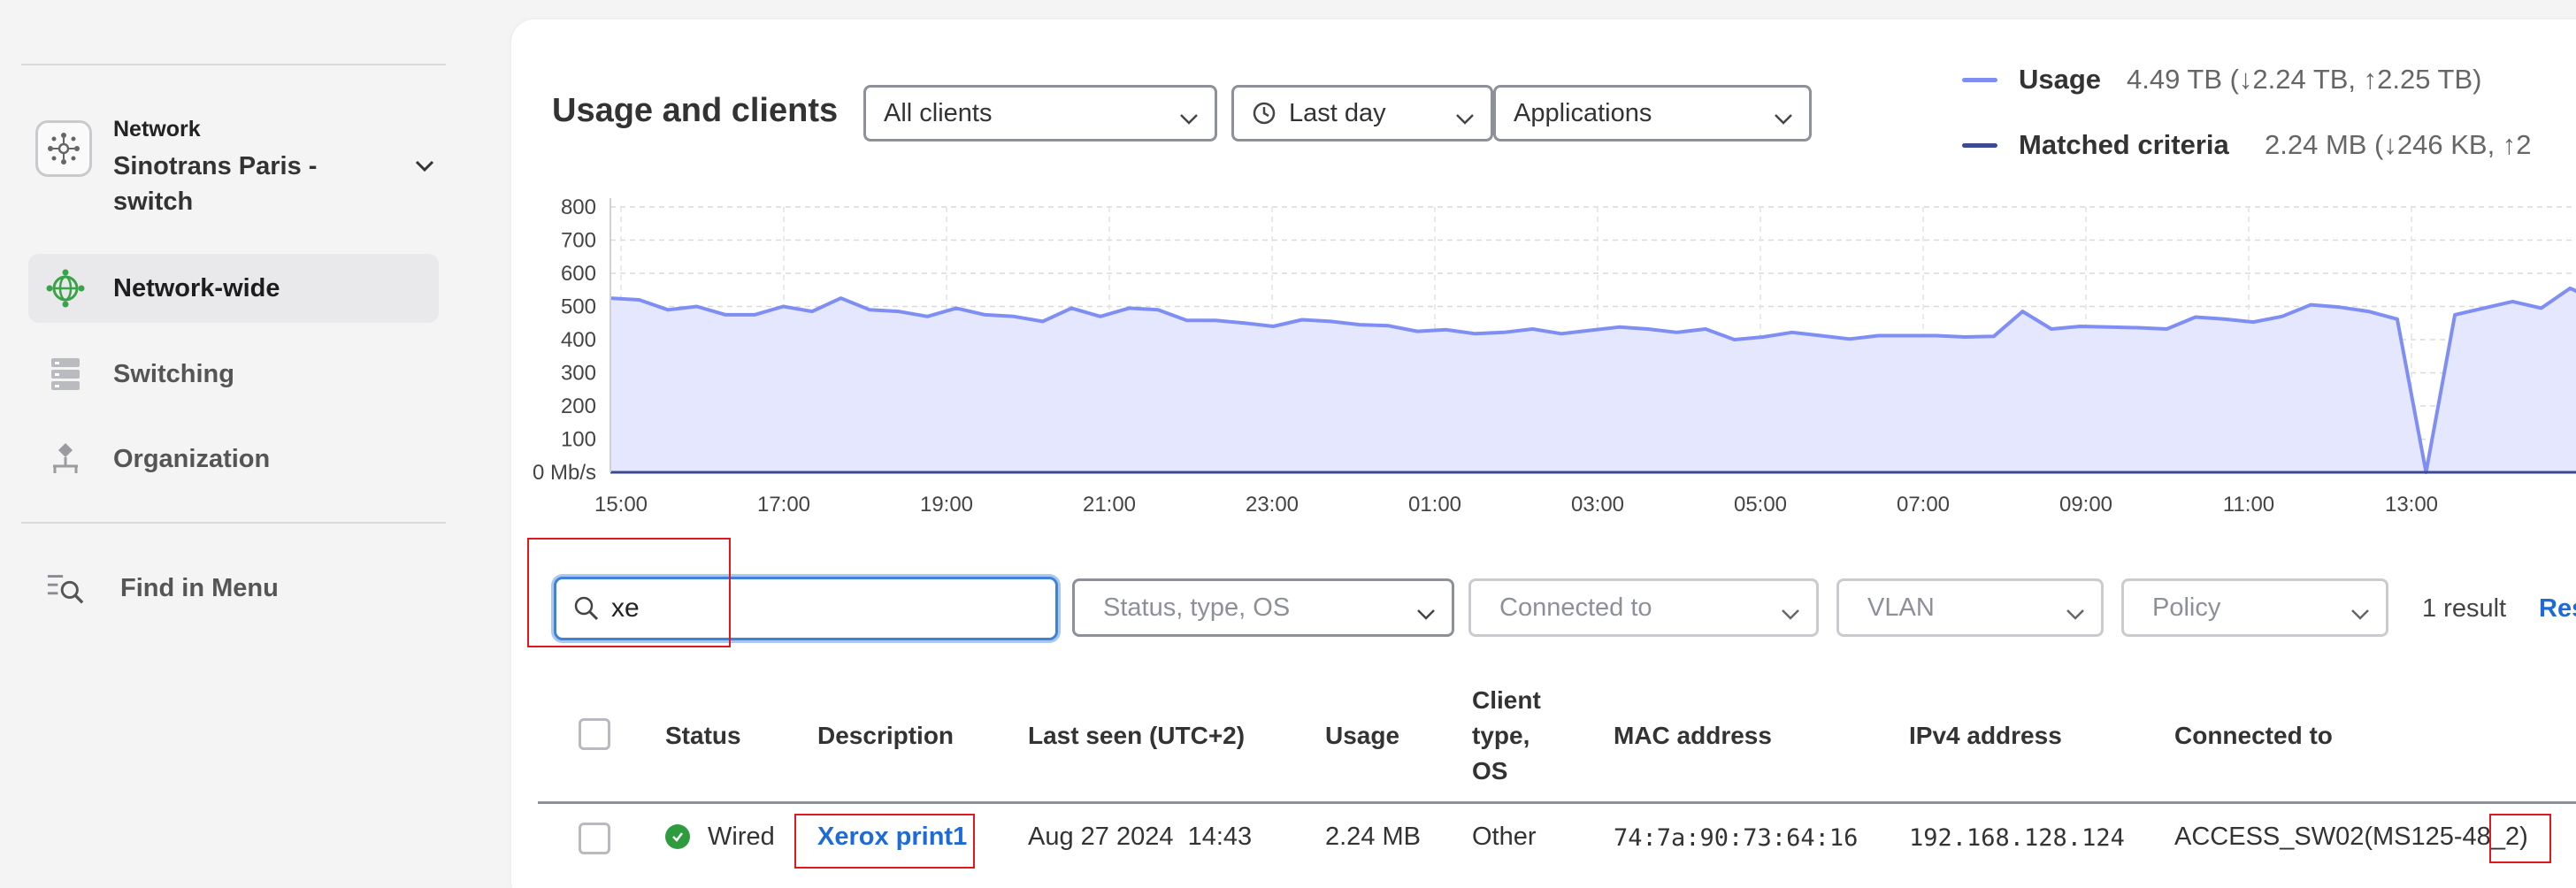 The width and height of the screenshot is (2576, 888). What do you see at coordinates (578, 340) in the screenshot?
I see `y-tick-label: 400` at bounding box center [578, 340].